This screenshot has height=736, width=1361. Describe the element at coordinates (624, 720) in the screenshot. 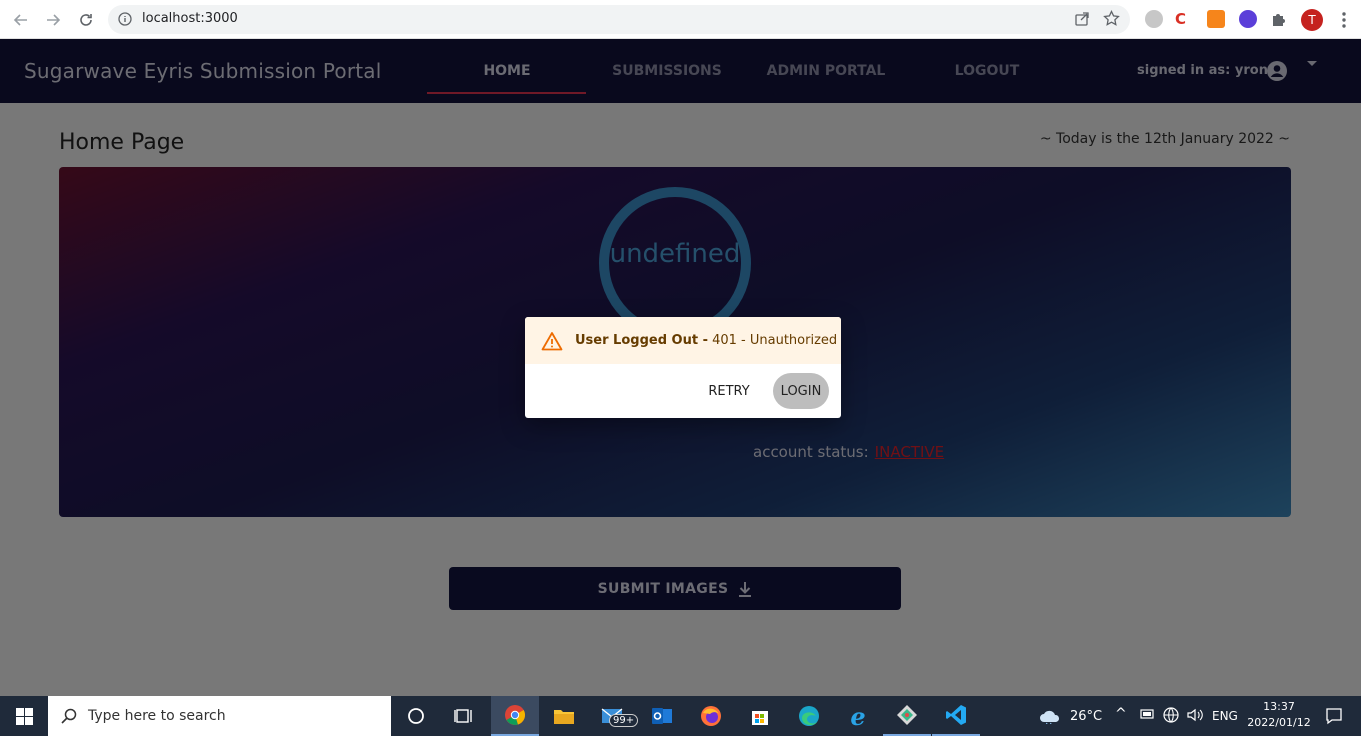

I see `mail-badge: 99+` at that location.